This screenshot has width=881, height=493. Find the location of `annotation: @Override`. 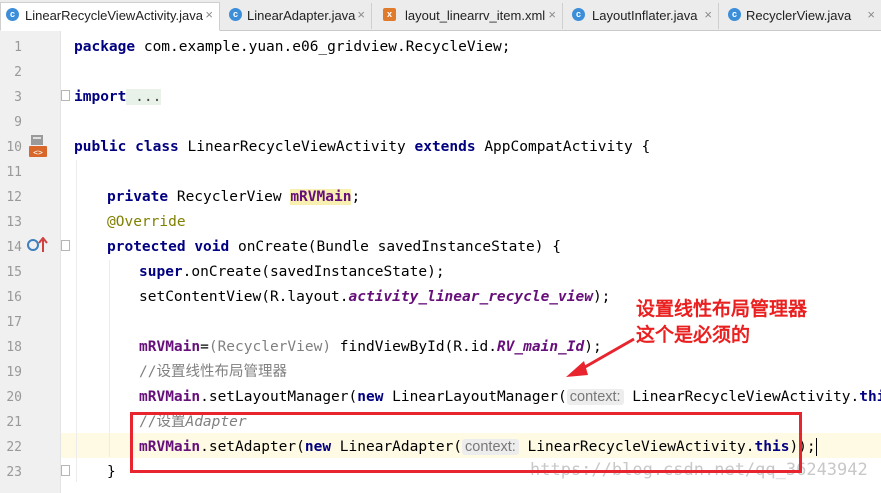

annotation: @Override is located at coordinates (146, 222).